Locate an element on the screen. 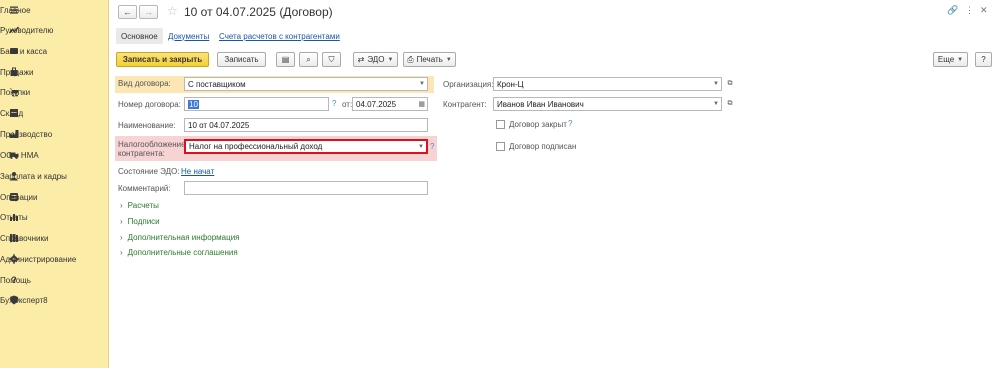 The image size is (1000, 368). date-field: 04.07.2025 ▦ is located at coordinates (390, 104).